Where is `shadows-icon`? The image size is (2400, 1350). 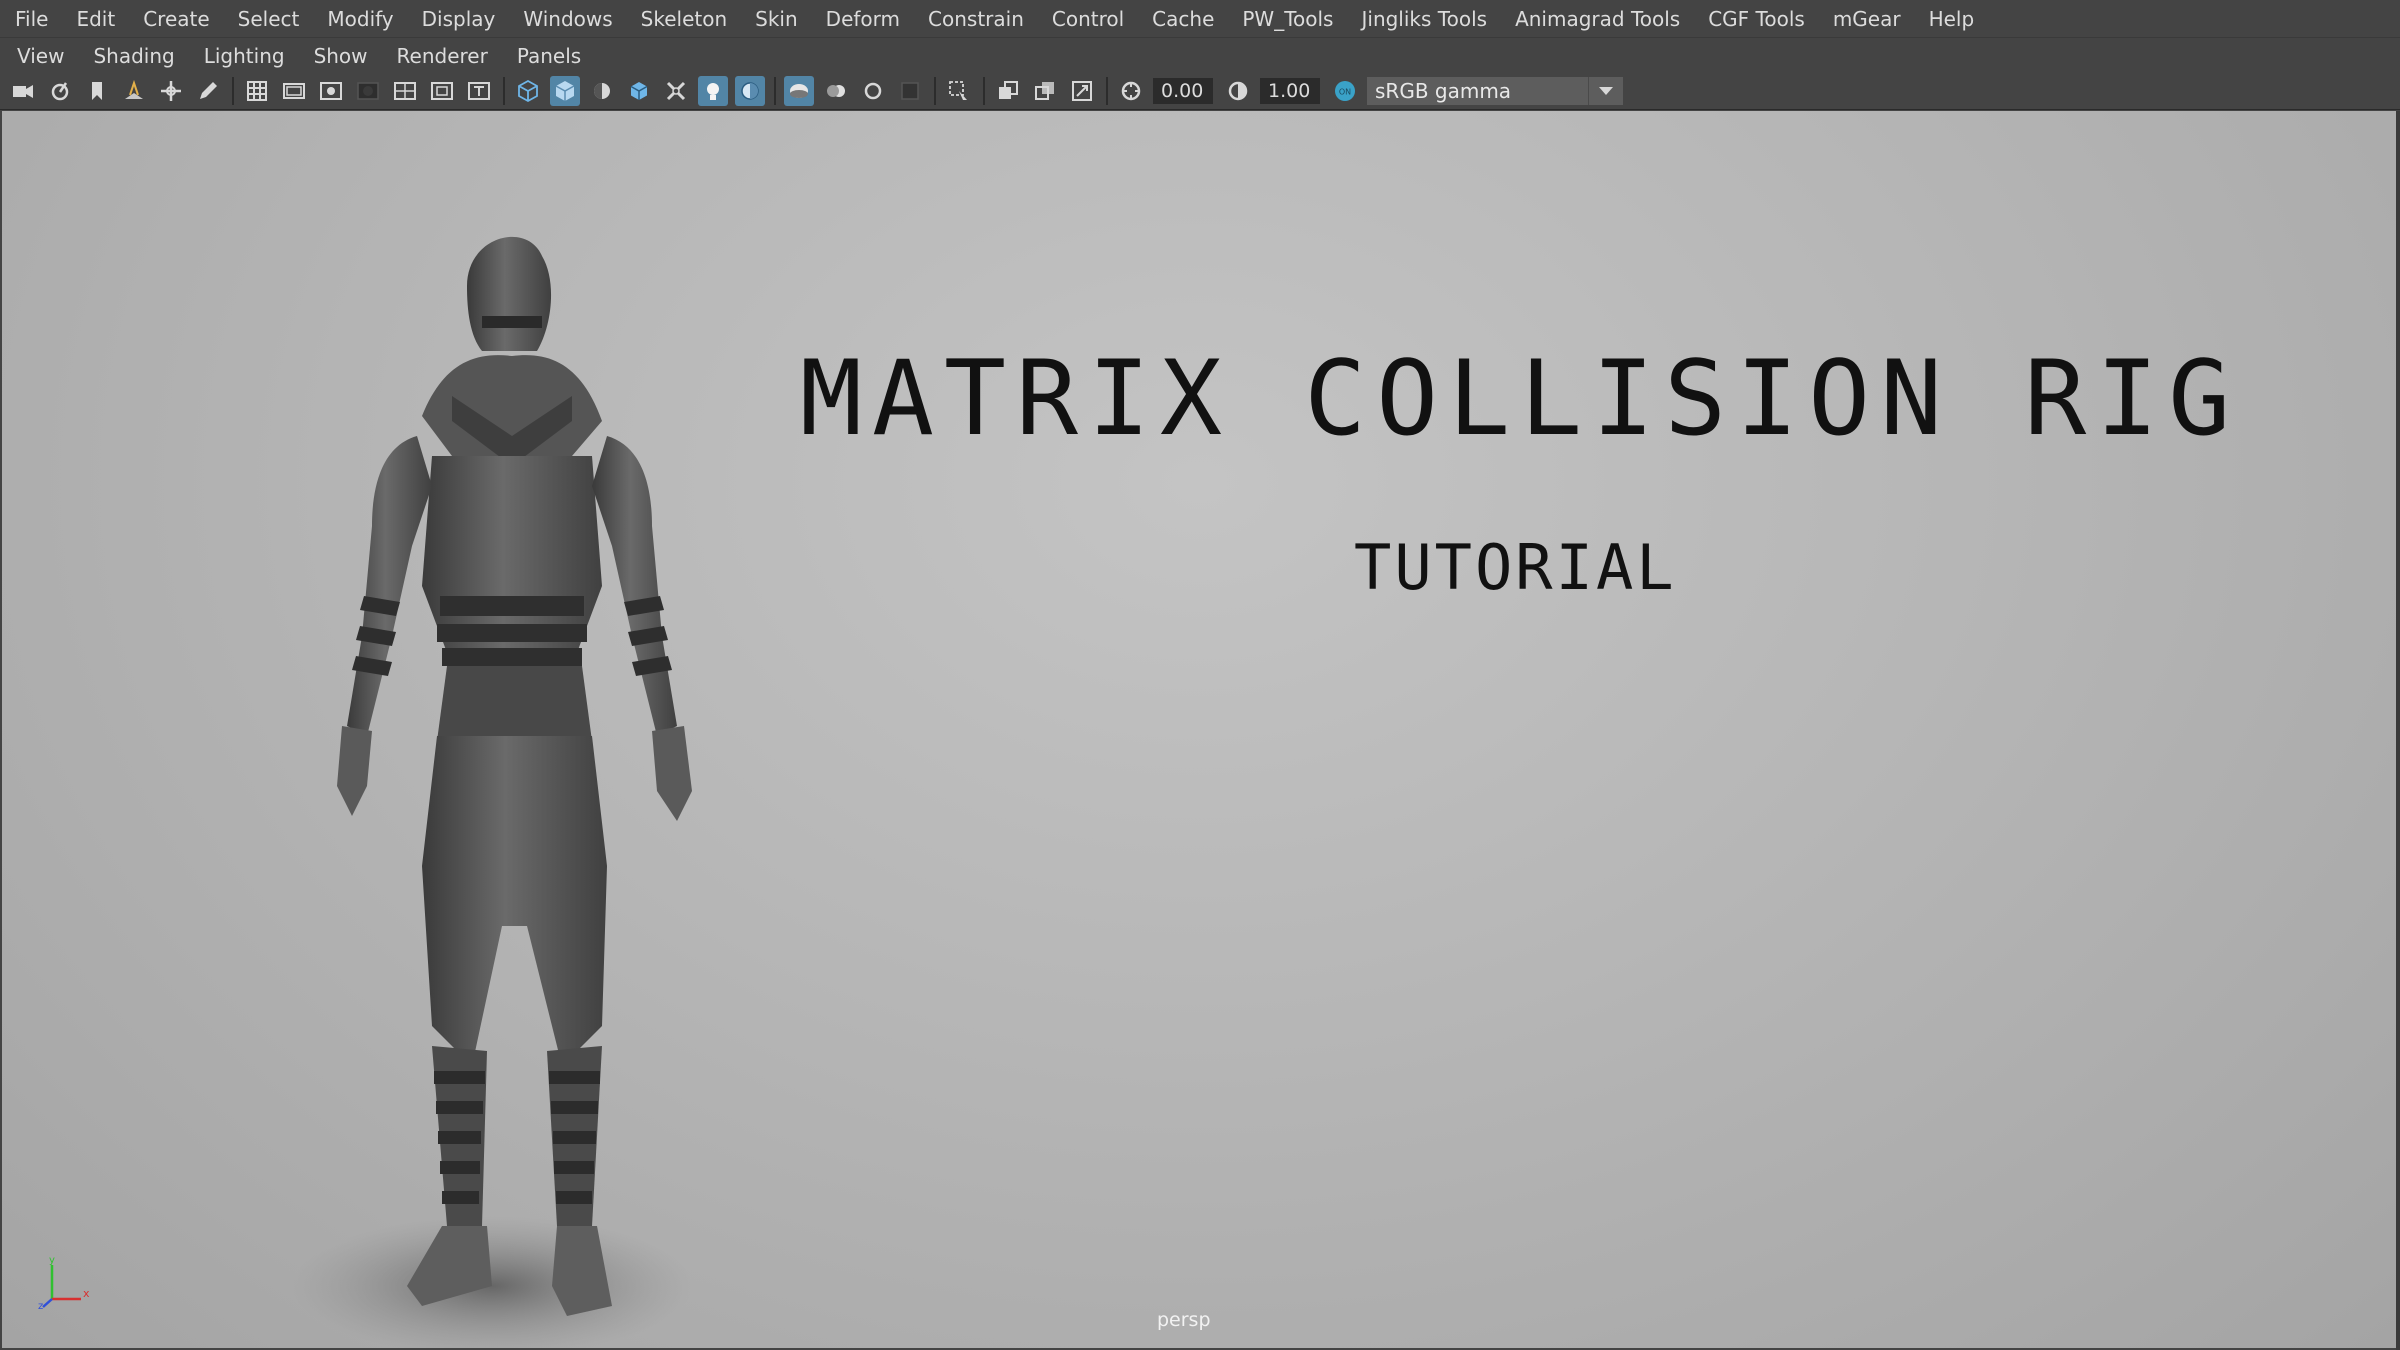 shadows-icon is located at coordinates (750, 91).